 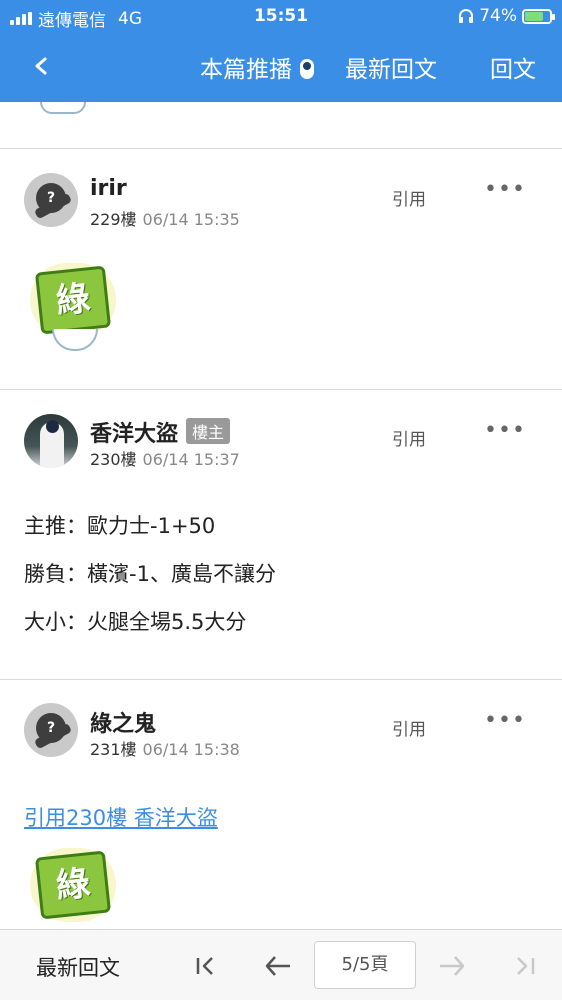 What do you see at coordinates (208, 431) in the screenshot?
I see `op-badge: 樓主` at bounding box center [208, 431].